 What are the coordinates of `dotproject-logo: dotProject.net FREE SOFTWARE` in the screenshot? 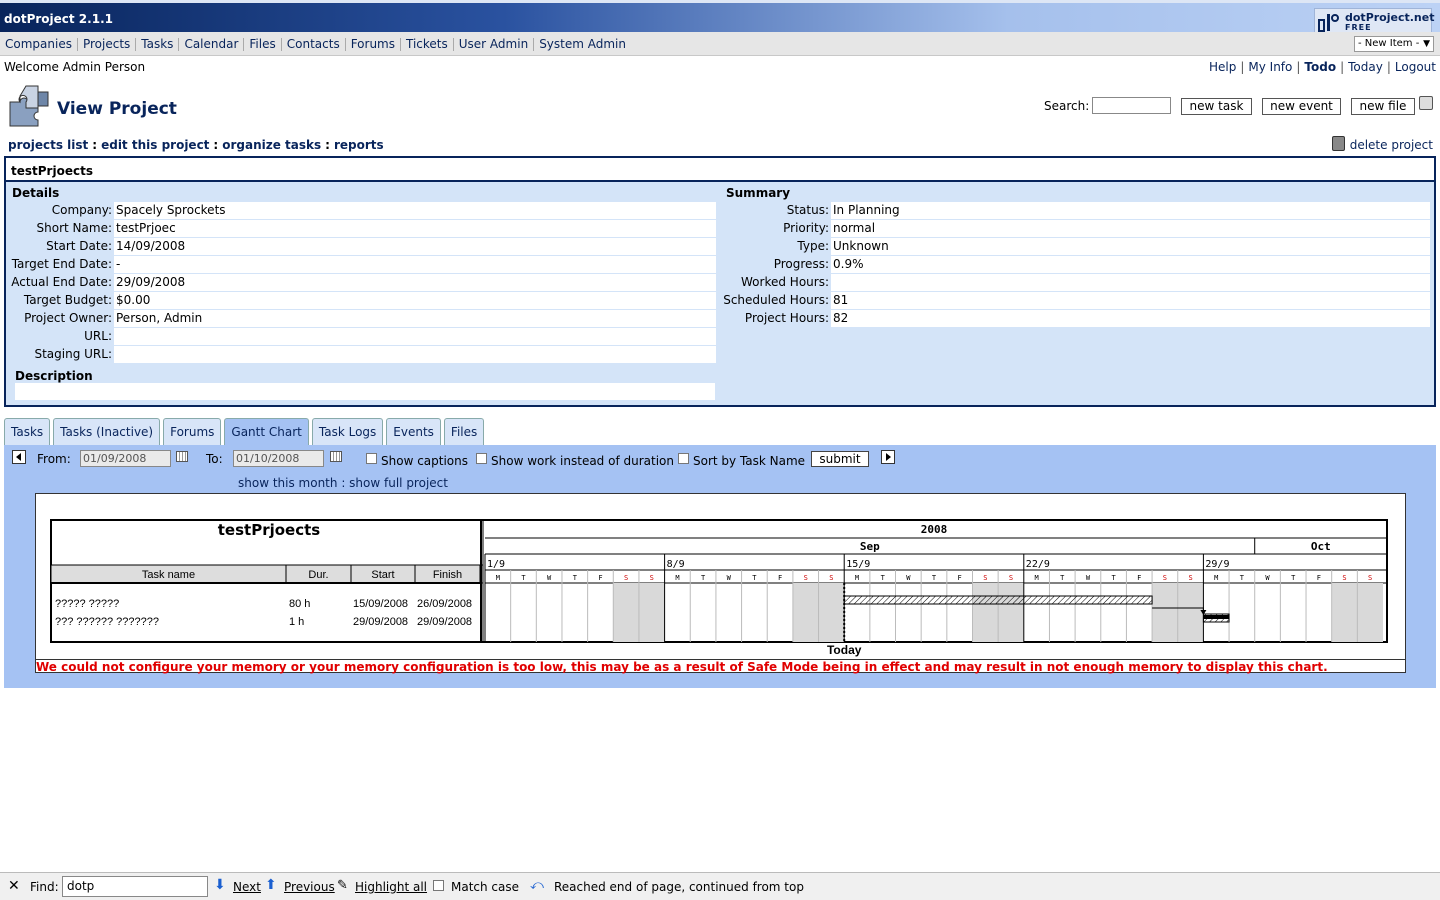 It's located at (1374, 24).